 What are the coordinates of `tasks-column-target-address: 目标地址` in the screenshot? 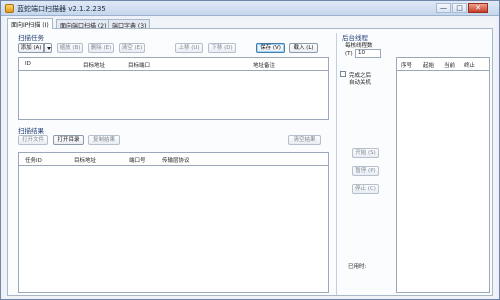 It's located at (94, 65).